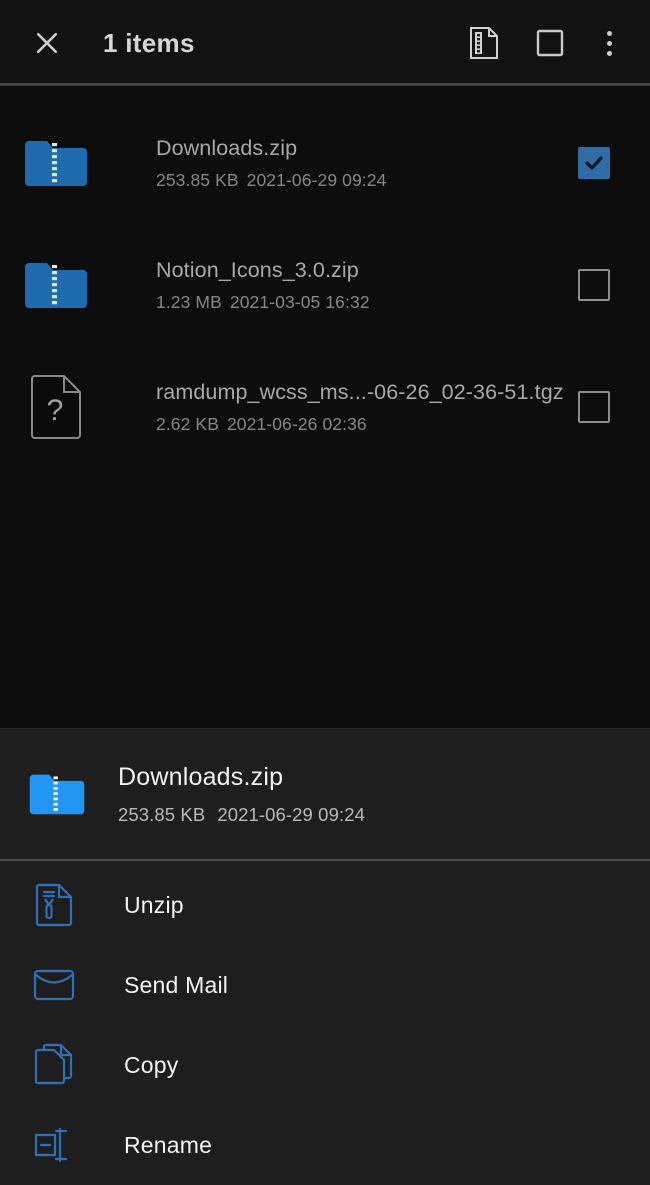 The width and height of the screenshot is (650, 1185). I want to click on unknown-file-icon: ?, so click(56, 407).